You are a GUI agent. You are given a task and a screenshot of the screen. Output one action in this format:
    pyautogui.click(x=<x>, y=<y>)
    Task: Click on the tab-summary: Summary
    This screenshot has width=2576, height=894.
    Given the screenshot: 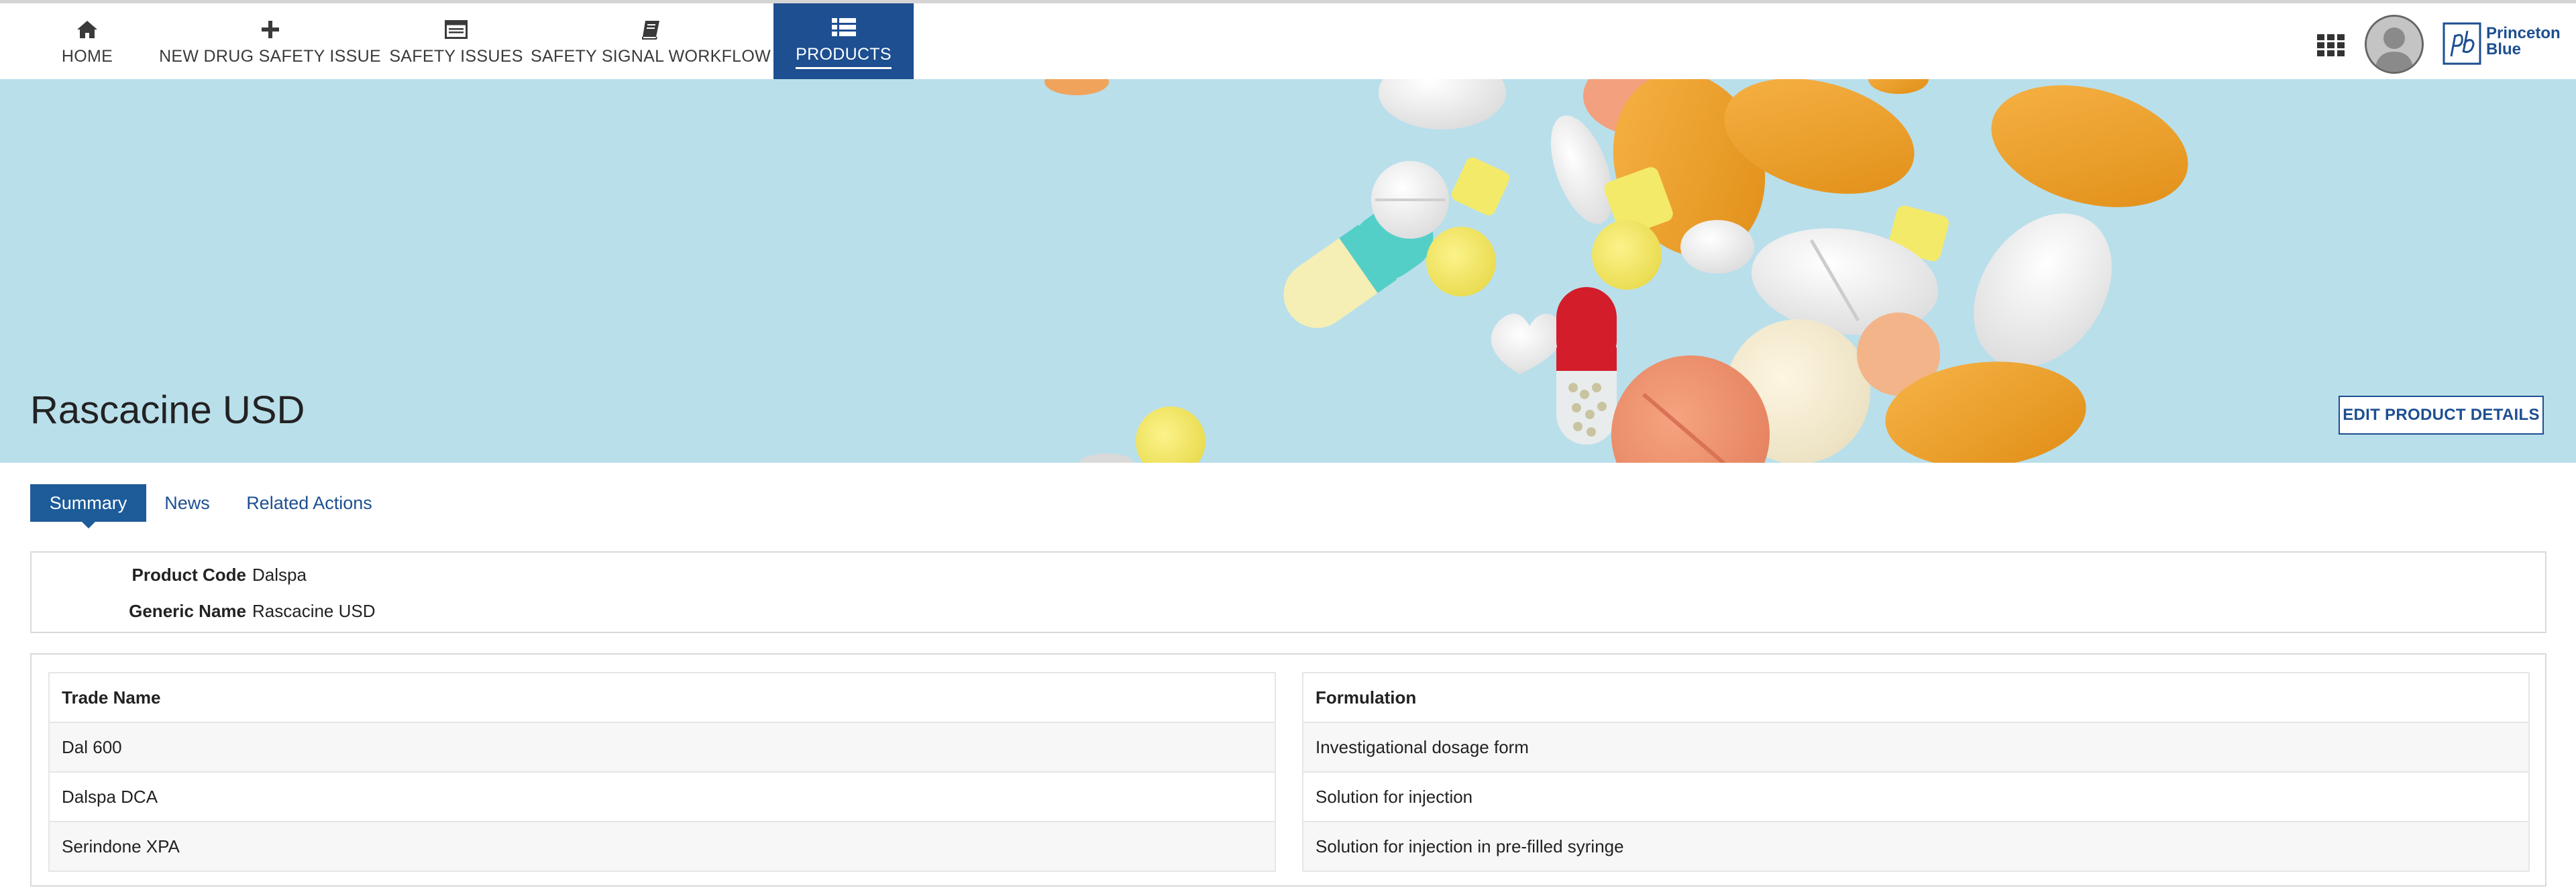 What is the action you would take?
    pyautogui.click(x=88, y=506)
    